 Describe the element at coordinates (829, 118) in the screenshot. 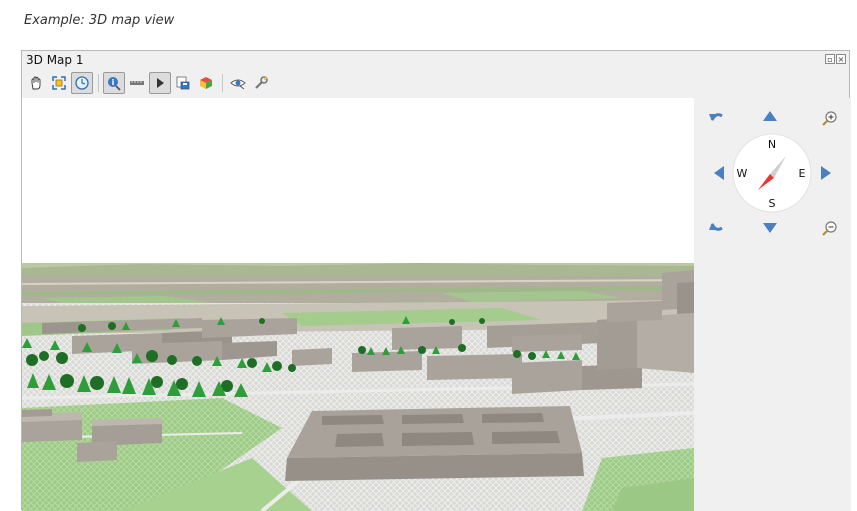

I see `zoom-in-icon` at that location.